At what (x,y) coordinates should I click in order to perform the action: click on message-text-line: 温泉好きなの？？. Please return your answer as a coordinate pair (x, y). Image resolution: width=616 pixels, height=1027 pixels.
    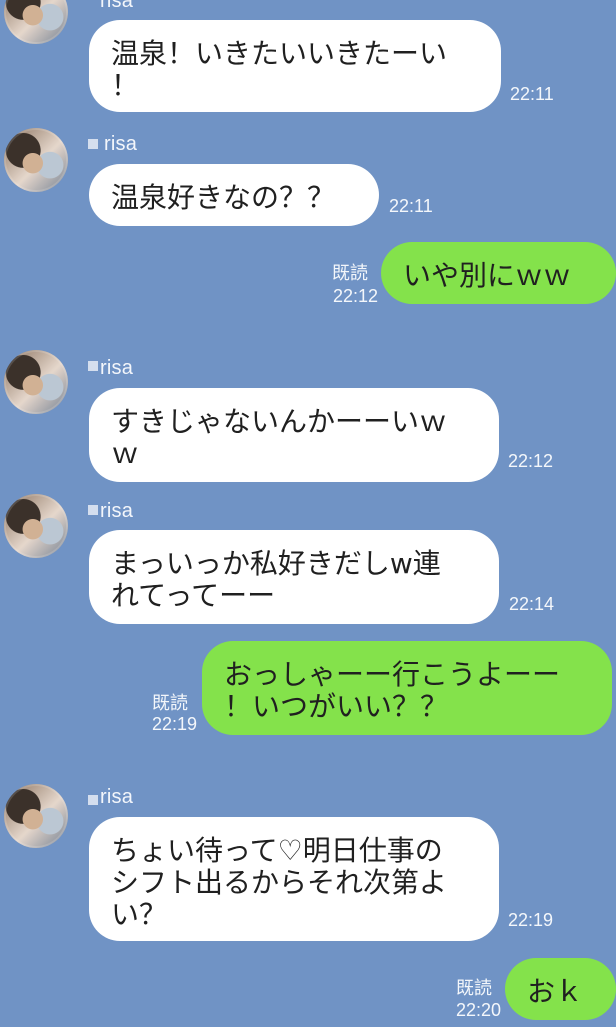
    Looking at the image, I should click on (223, 197).